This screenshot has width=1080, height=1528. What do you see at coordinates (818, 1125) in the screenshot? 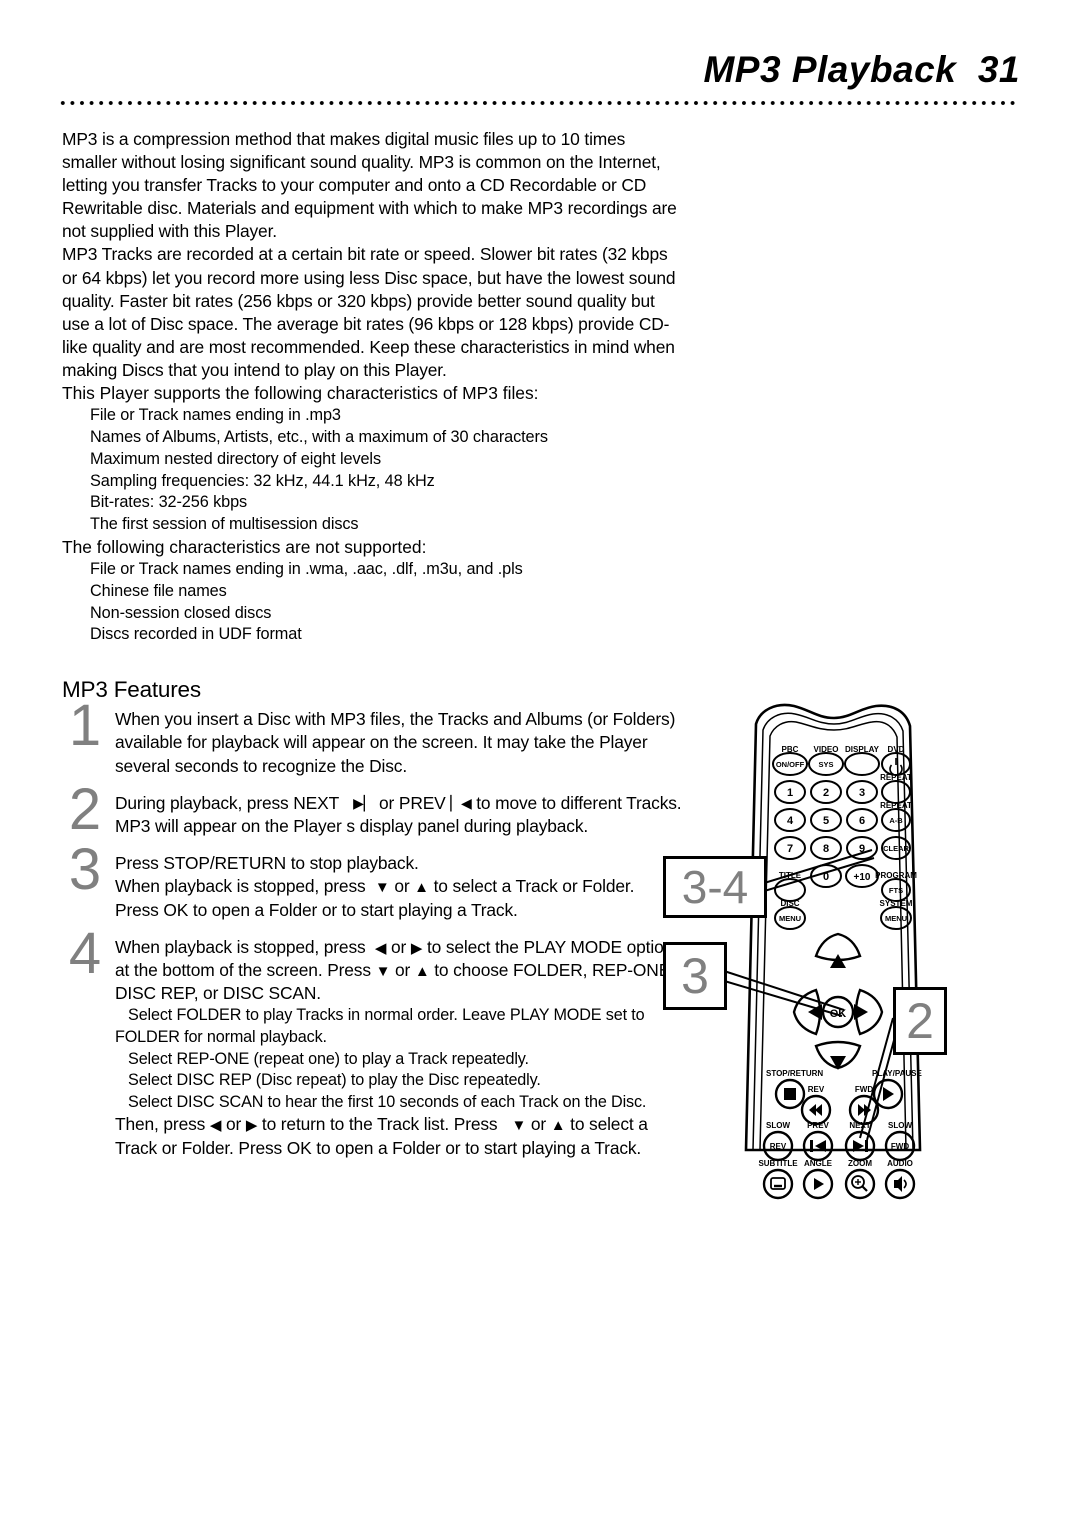
I see `prev-label: PREV` at bounding box center [818, 1125].